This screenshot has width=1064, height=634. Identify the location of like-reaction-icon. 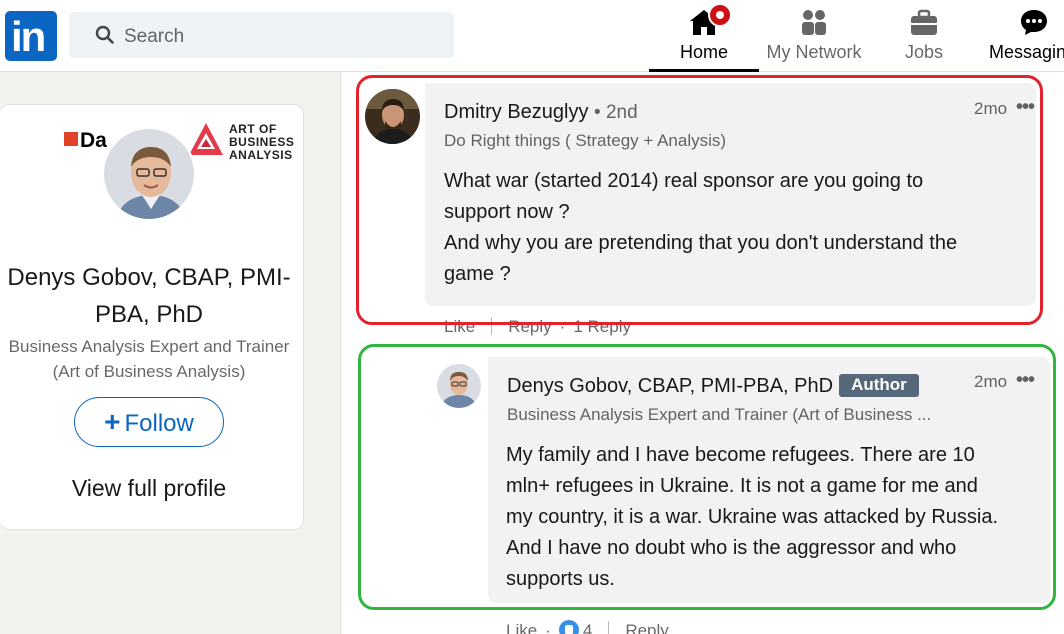
(568, 627).